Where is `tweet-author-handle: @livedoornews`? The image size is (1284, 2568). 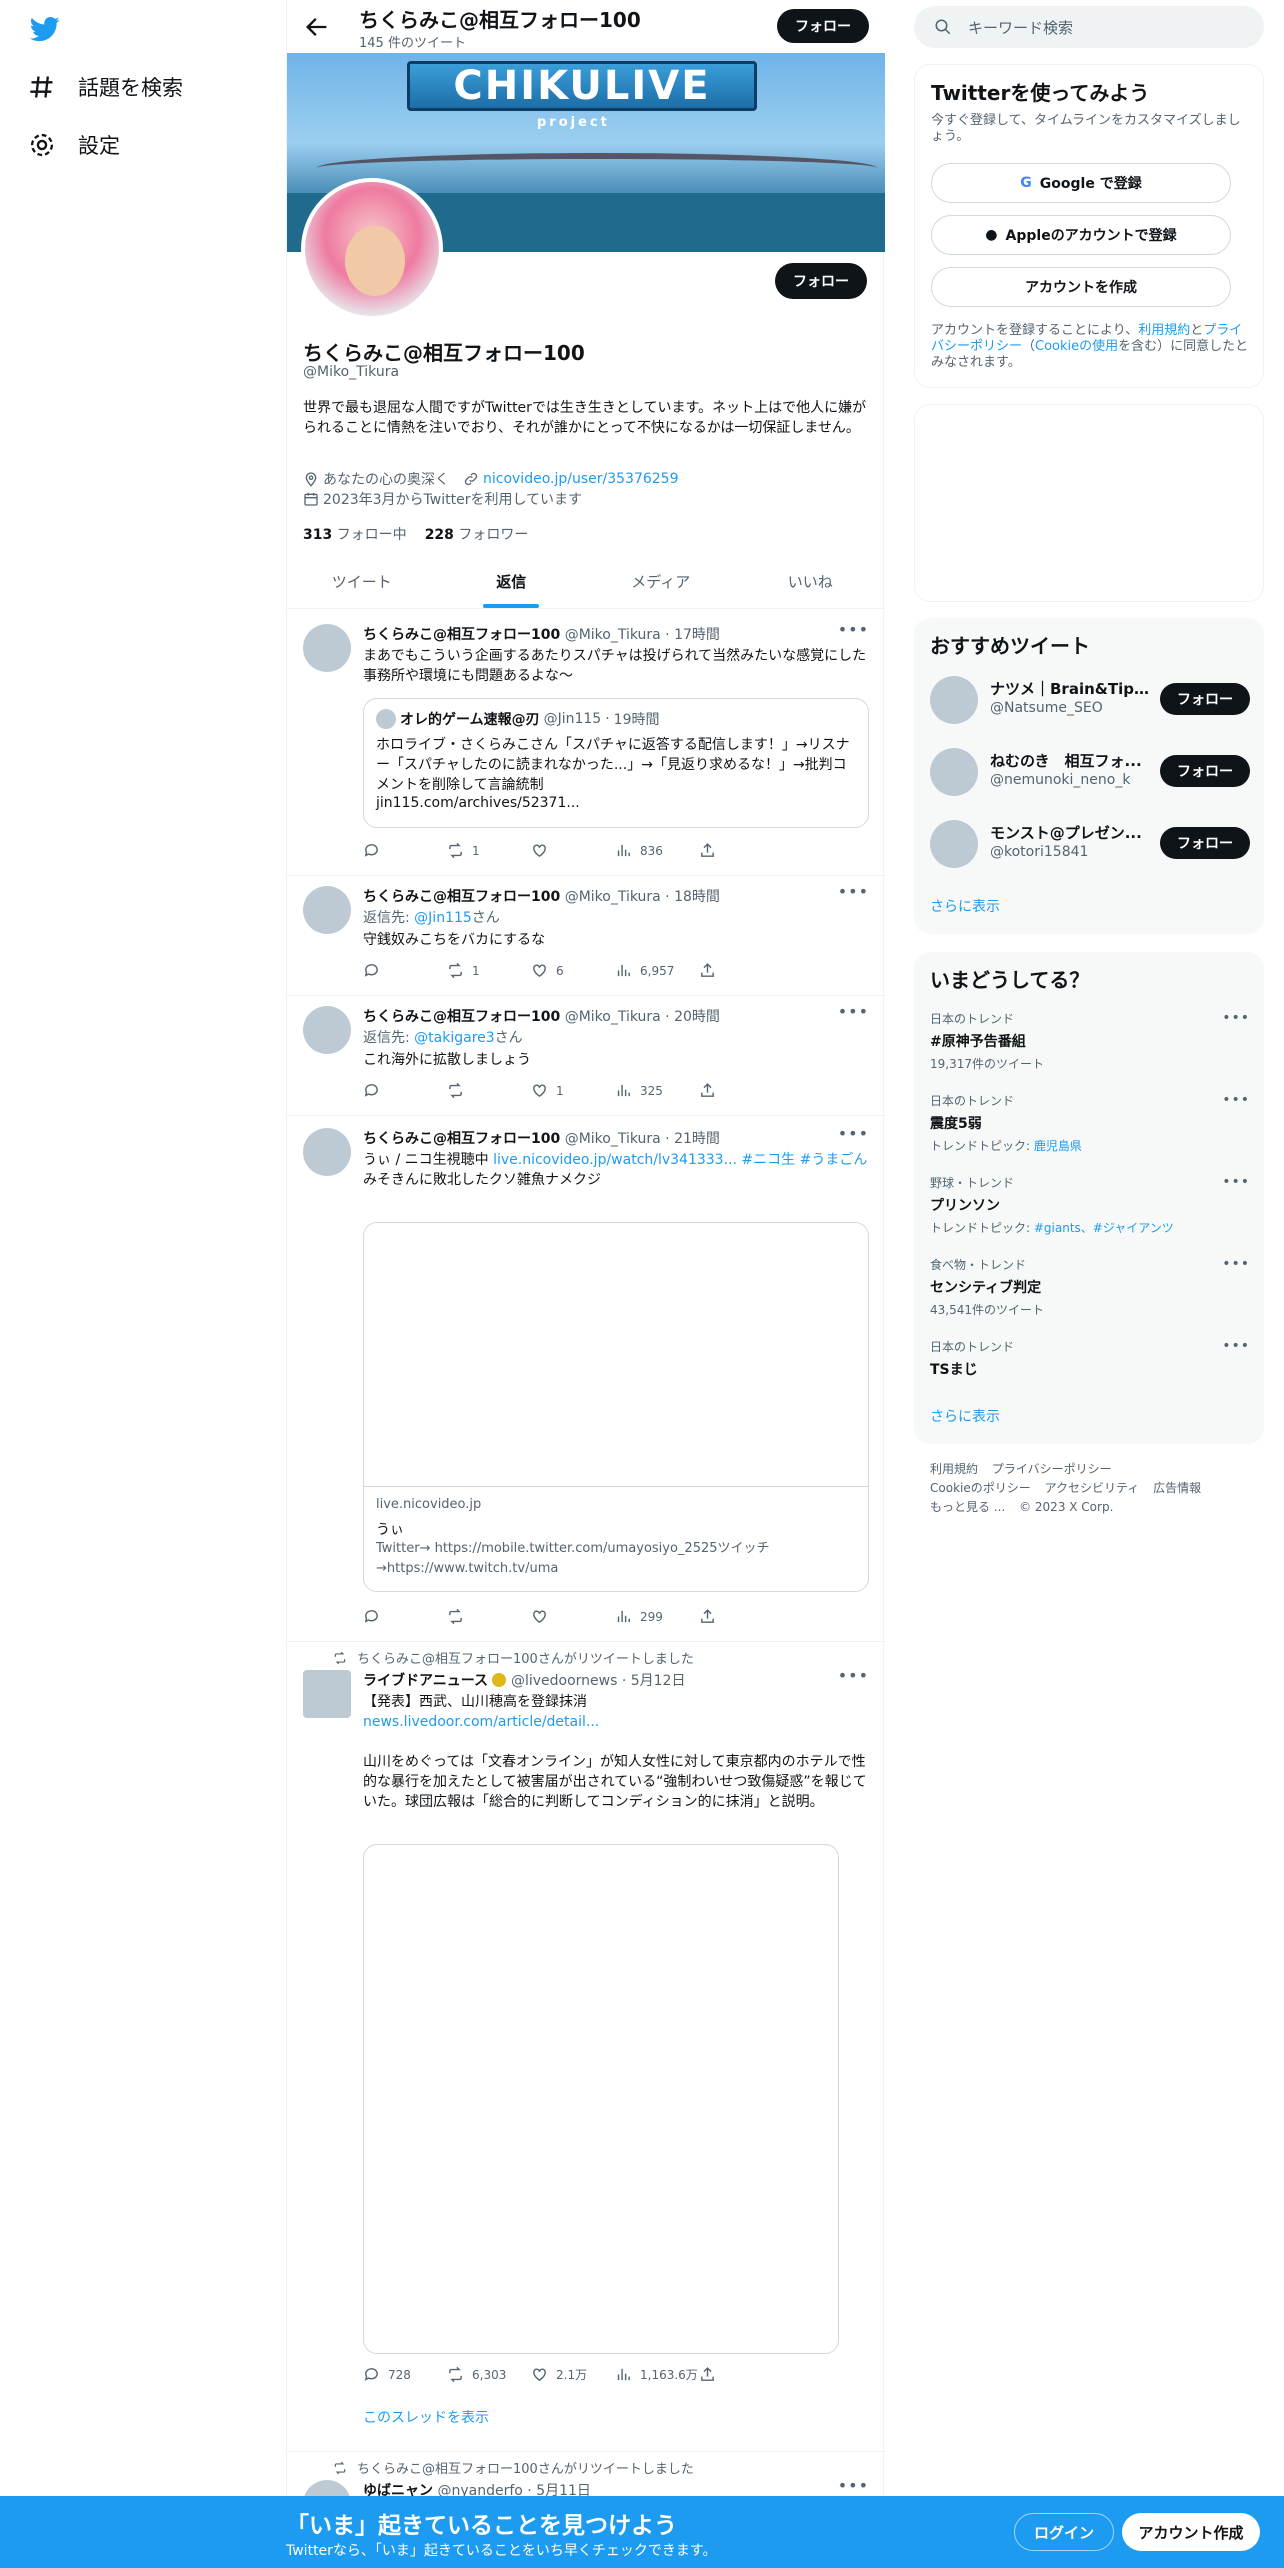
tweet-author-handle: @livedoornews is located at coordinates (564, 1681).